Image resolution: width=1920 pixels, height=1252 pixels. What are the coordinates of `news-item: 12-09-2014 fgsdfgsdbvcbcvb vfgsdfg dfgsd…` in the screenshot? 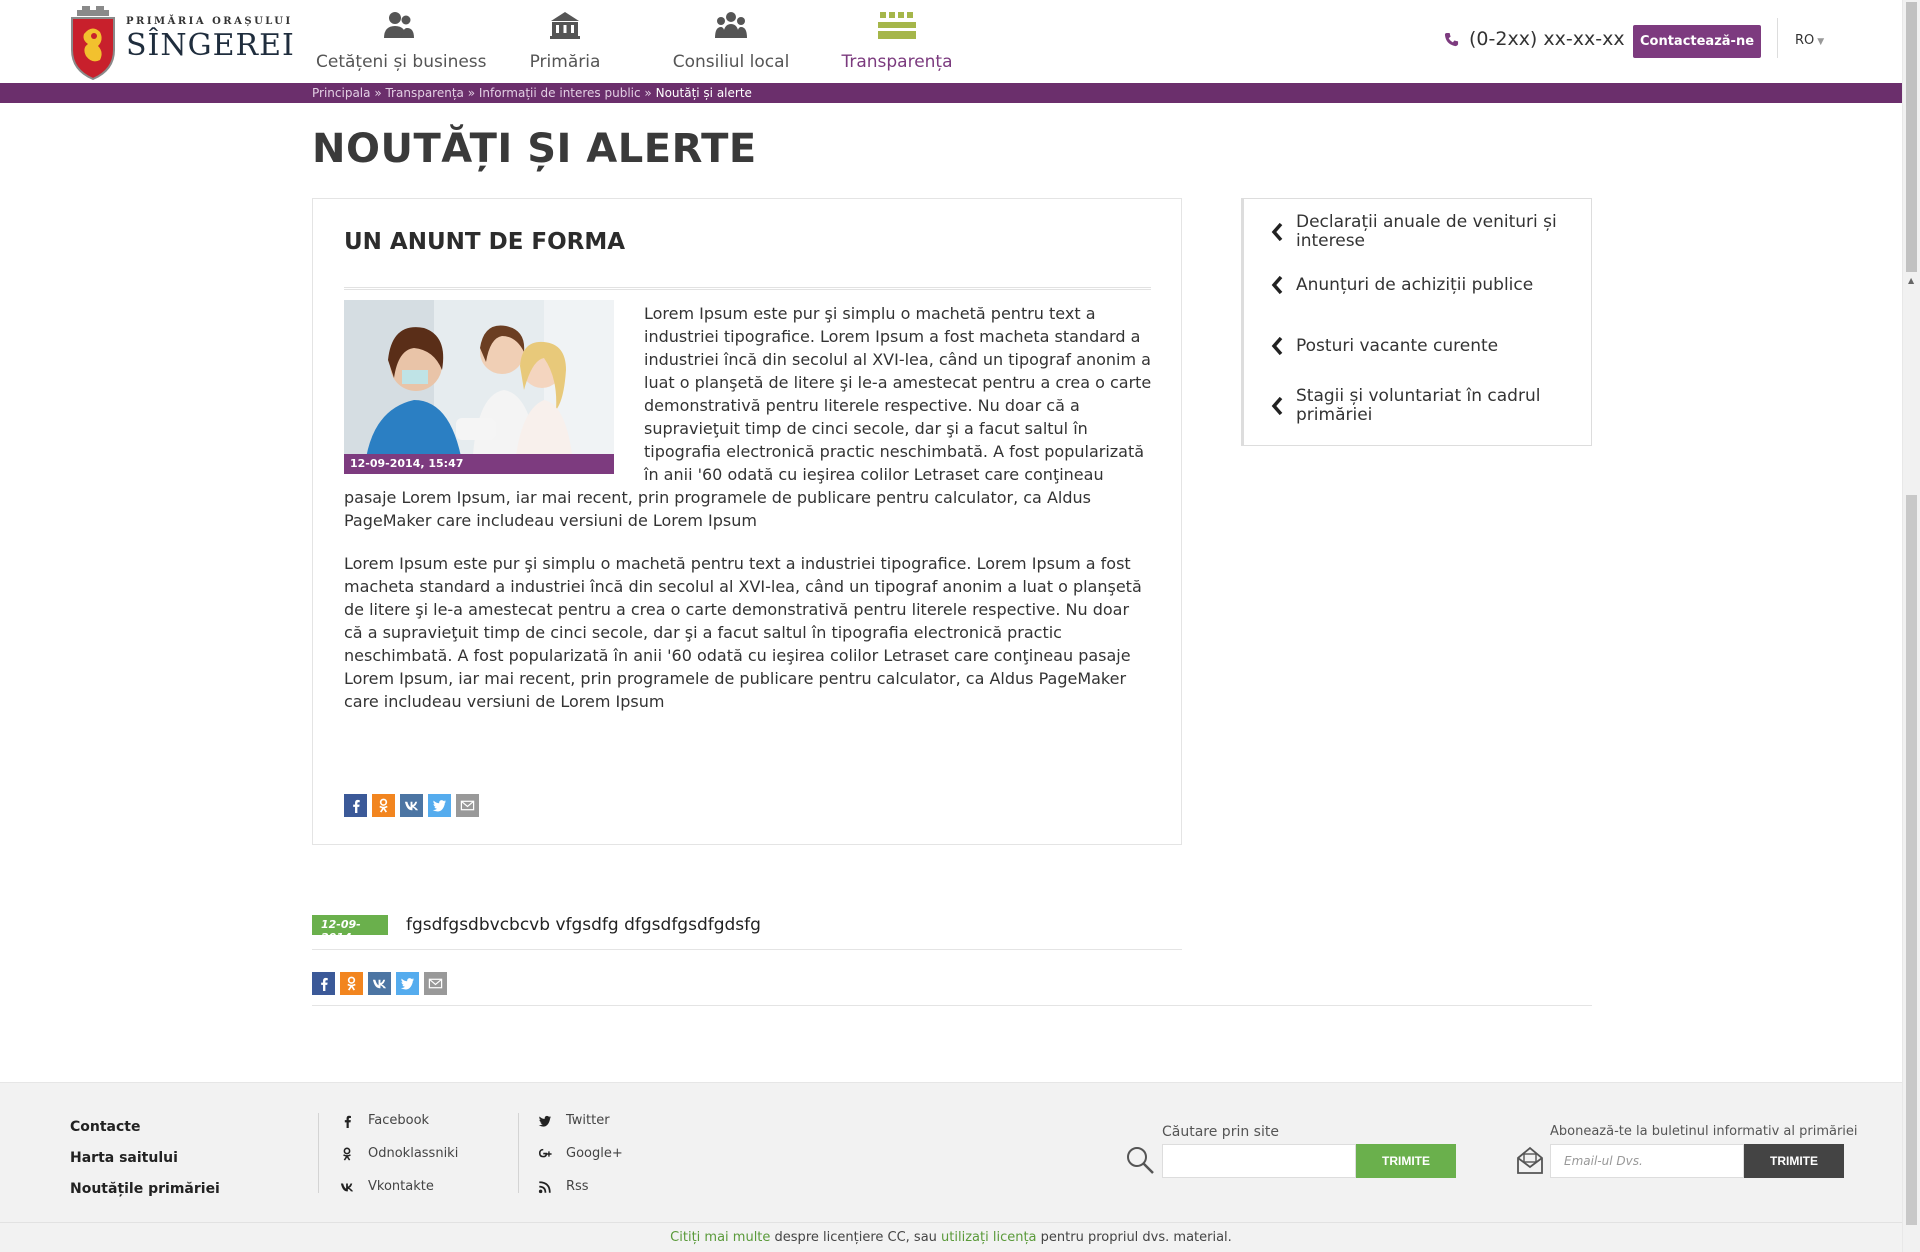 It's located at (747, 932).